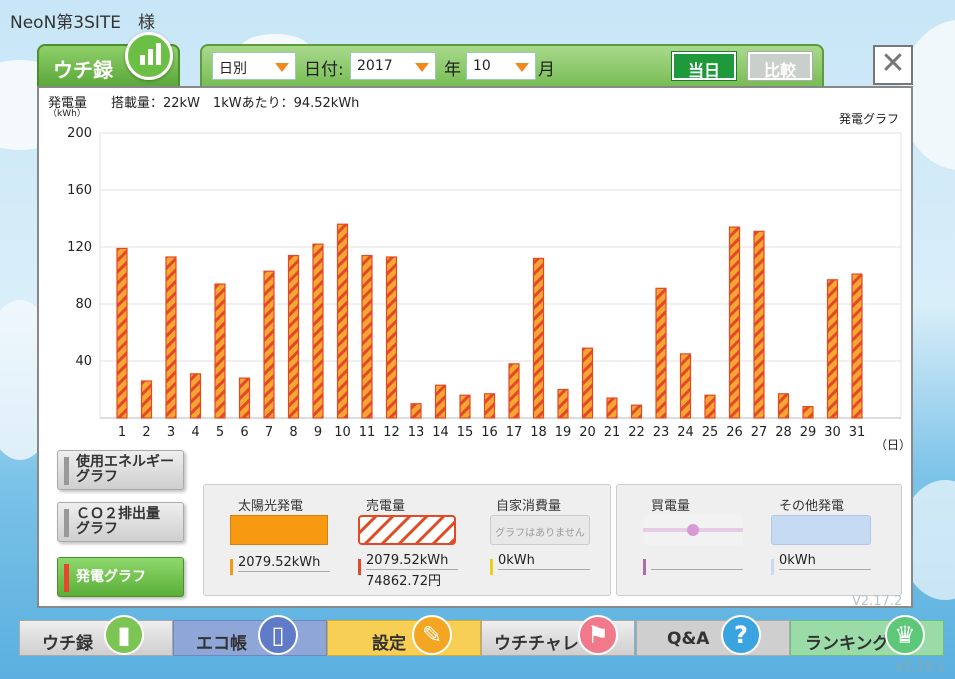 The image size is (955, 679). What do you see at coordinates (244, 432) in the screenshot?
I see `x-tick-label: 6` at bounding box center [244, 432].